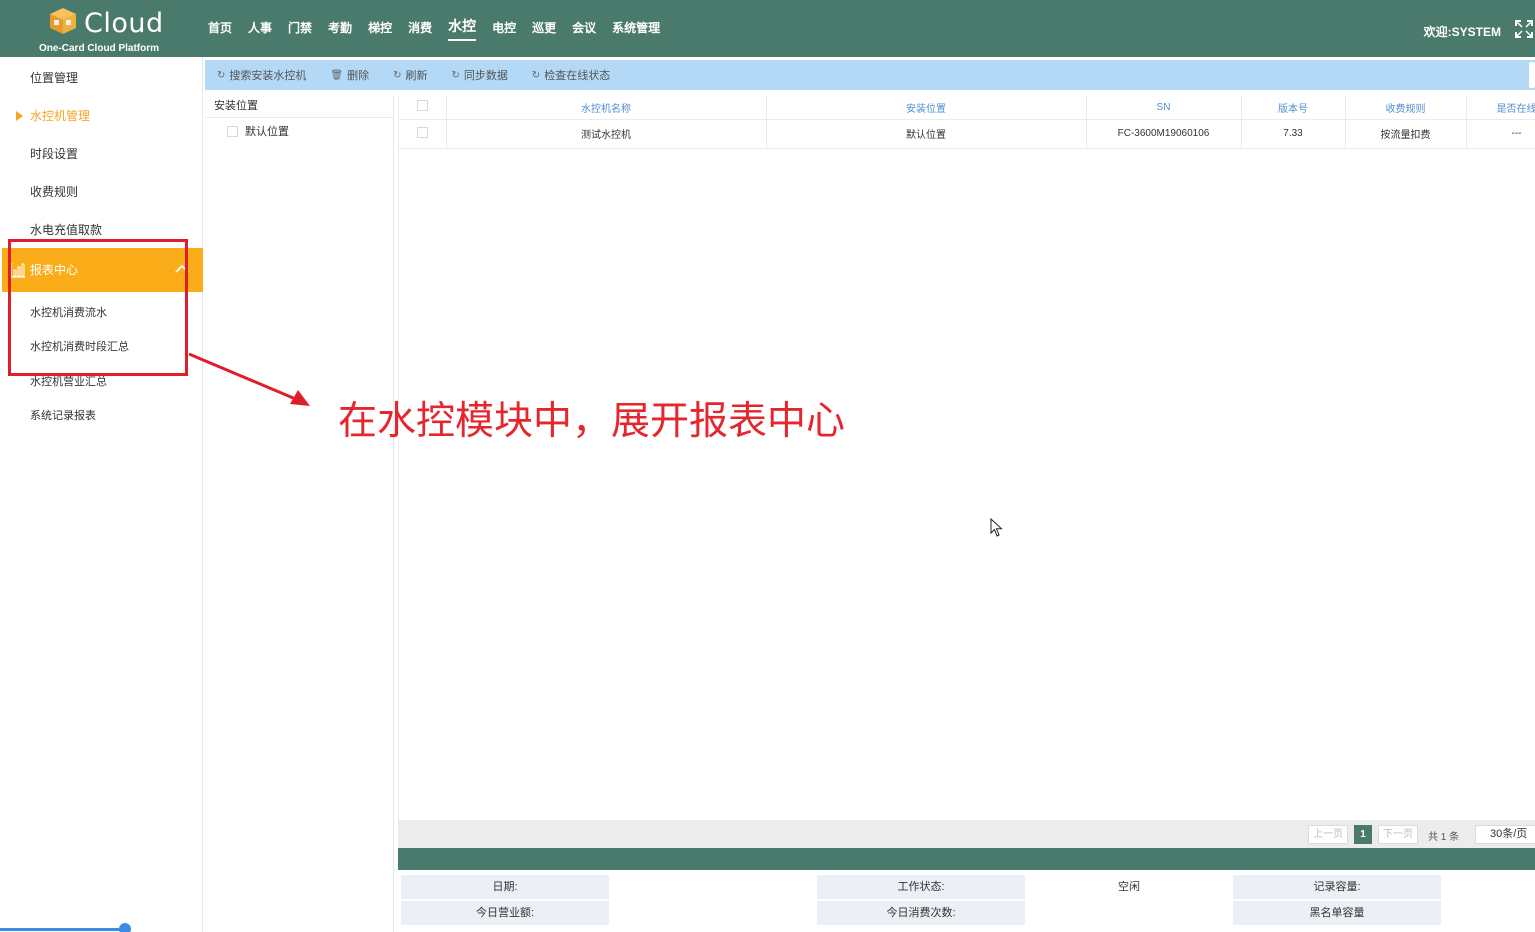  Describe the element at coordinates (60, 116) in the screenshot. I see `sidebar-item-label: 水控机管理` at that location.